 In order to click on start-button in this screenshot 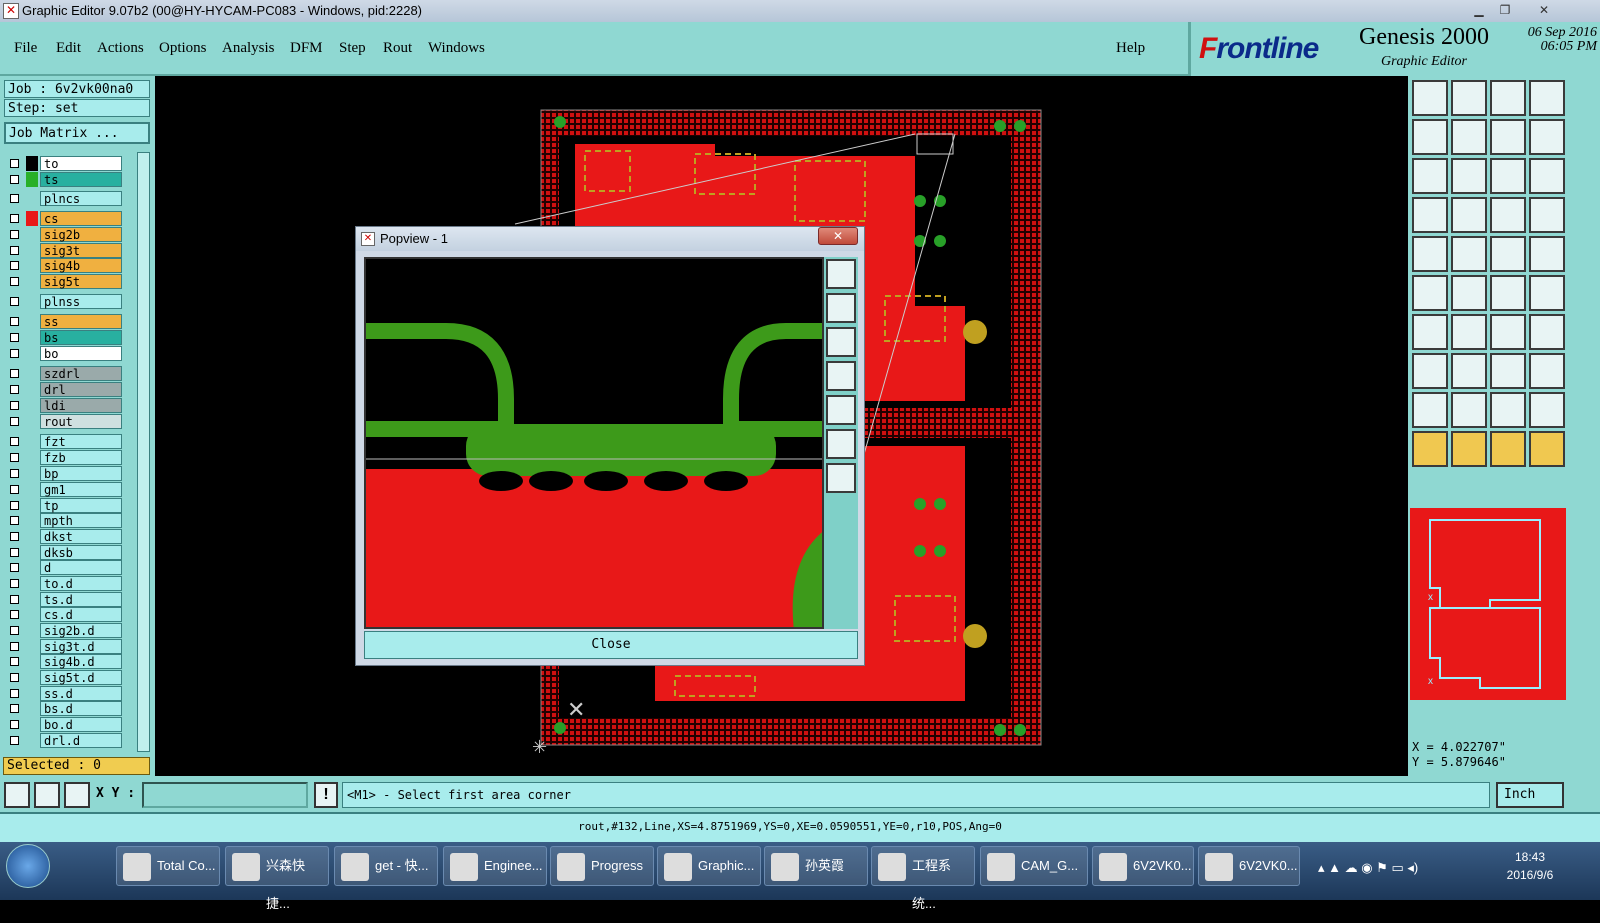, I will do `click(28, 866)`.